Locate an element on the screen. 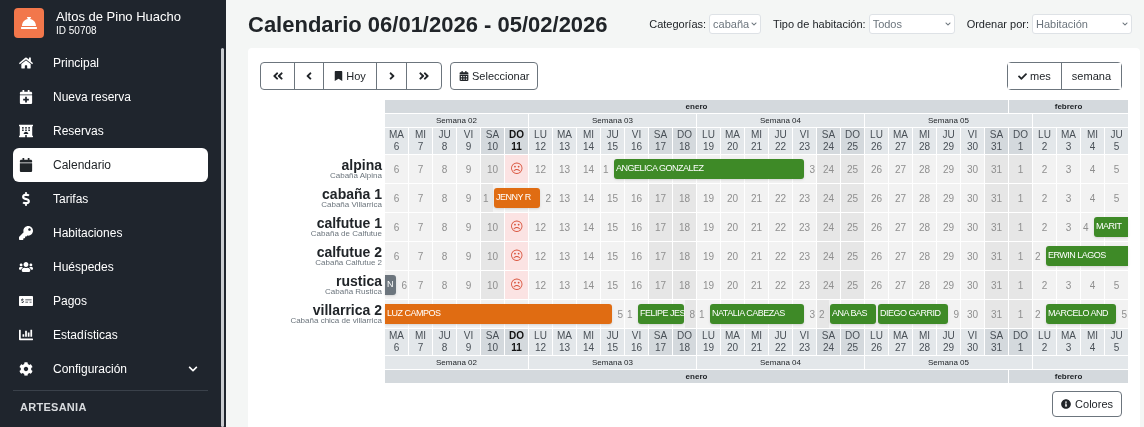 The height and width of the screenshot is (427, 1144). reservation-bar: JENNY R is located at coordinates (517, 198).